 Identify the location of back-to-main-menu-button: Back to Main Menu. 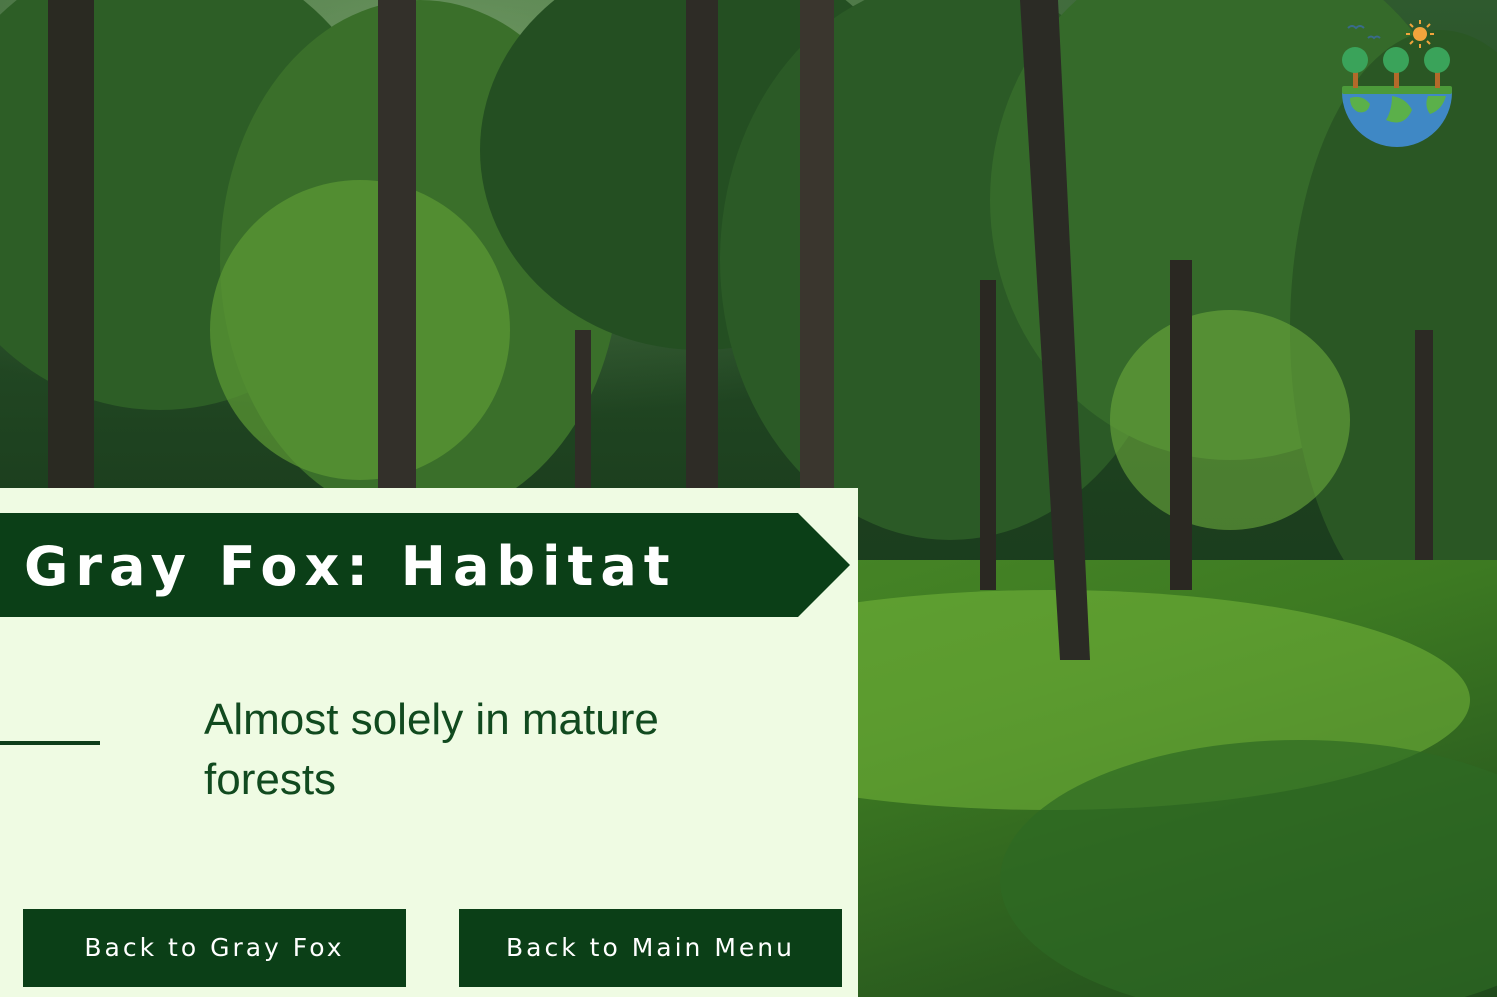
(650, 948).